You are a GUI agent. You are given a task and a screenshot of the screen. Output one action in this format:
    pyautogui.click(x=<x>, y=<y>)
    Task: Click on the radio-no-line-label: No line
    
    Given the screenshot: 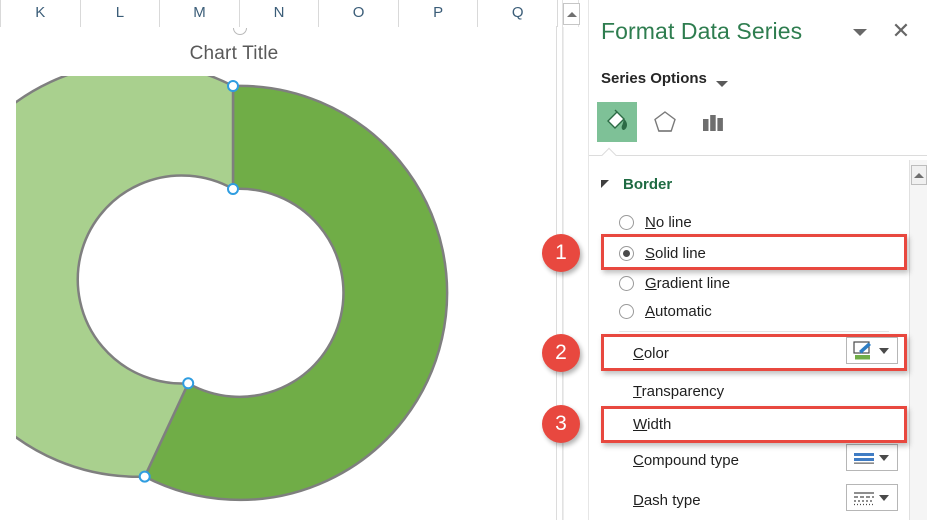 What is the action you would take?
    pyautogui.click(x=668, y=222)
    